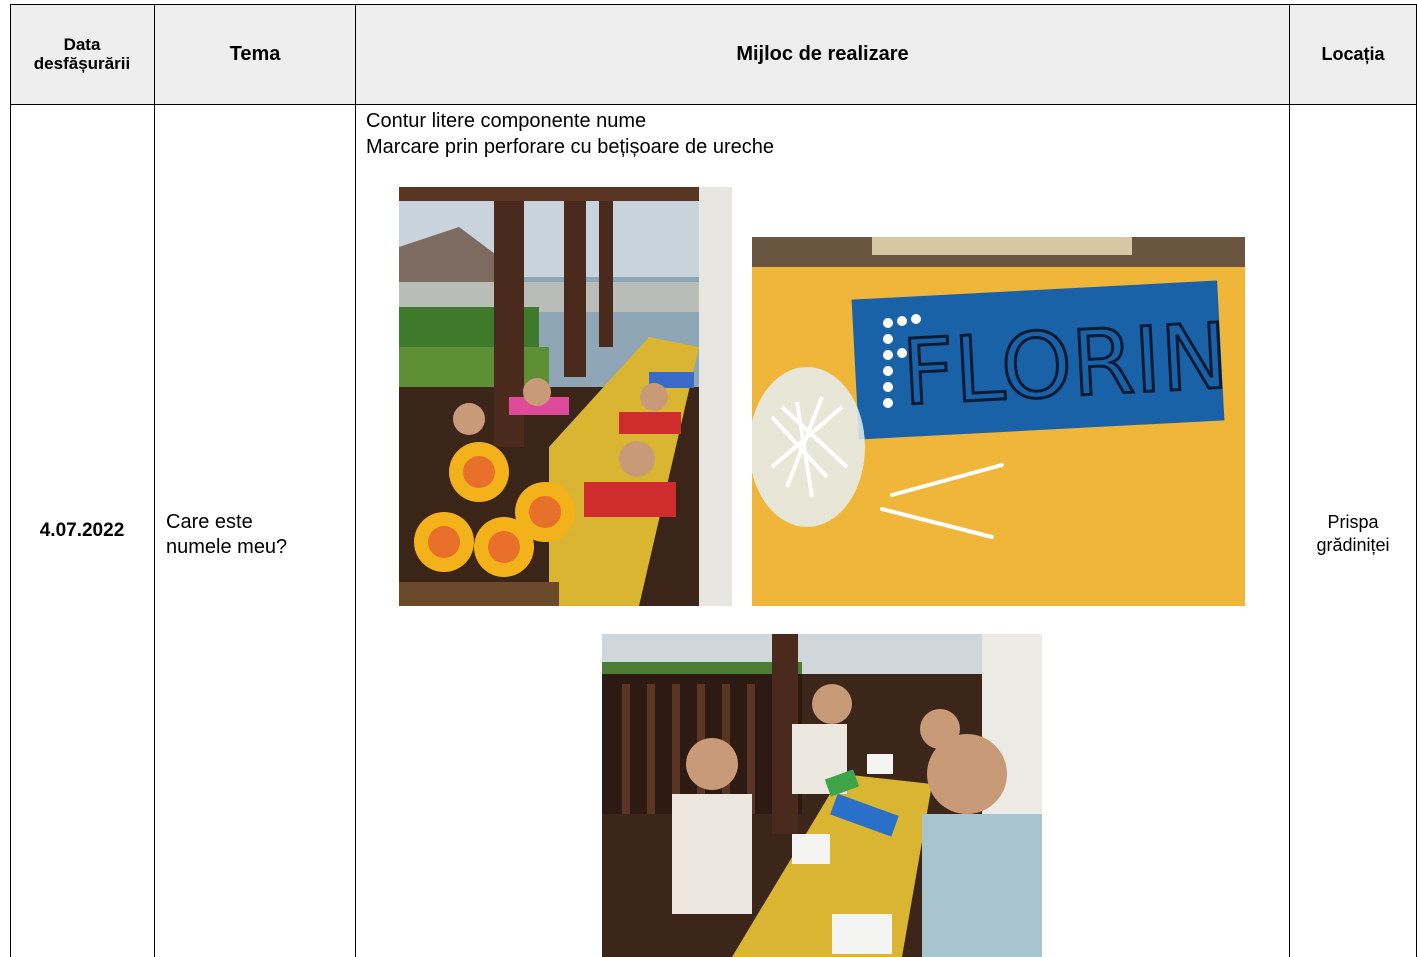  I want to click on photo-children-porch, so click(565, 396).